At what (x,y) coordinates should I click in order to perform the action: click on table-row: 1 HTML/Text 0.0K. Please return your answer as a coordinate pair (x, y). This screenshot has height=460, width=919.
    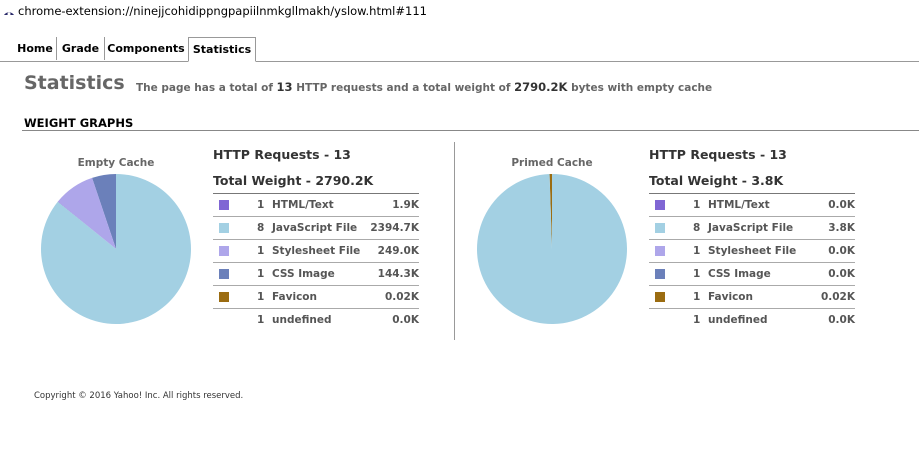
    Looking at the image, I should click on (752, 205).